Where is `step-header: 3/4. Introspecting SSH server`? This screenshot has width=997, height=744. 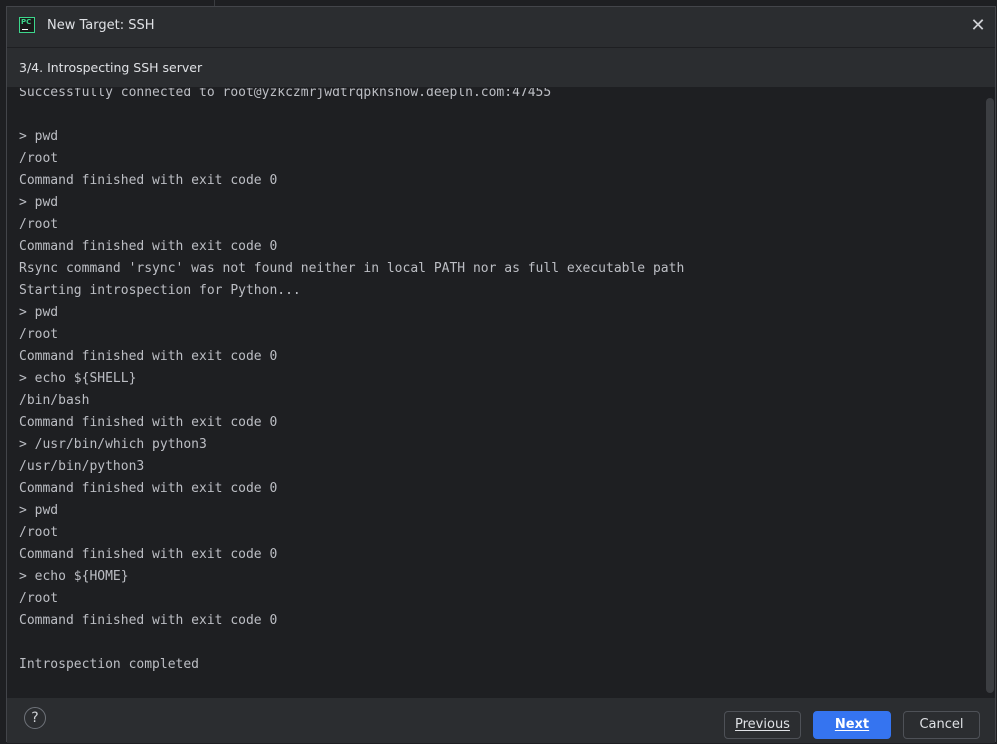 step-header: 3/4. Introspecting SSH server is located at coordinates (501, 68).